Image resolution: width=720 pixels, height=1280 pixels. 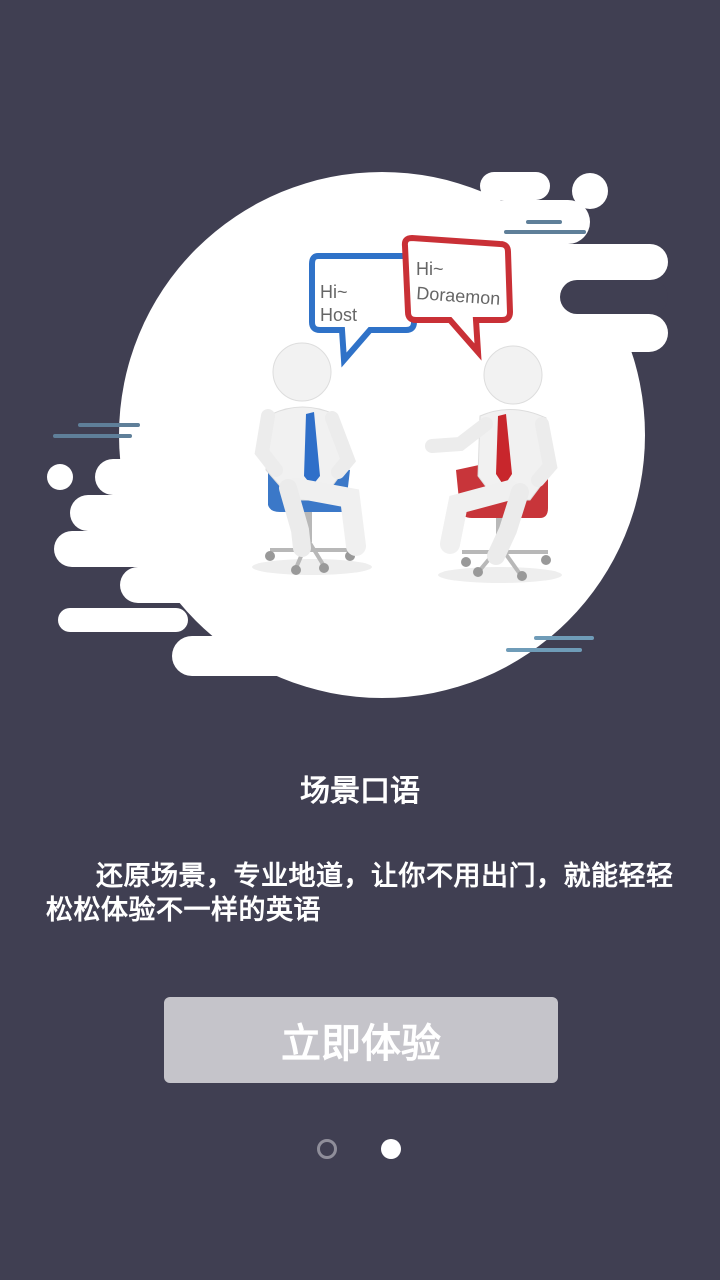 What do you see at coordinates (361, 1040) in the screenshot?
I see `try-now-button: 立即体验` at bounding box center [361, 1040].